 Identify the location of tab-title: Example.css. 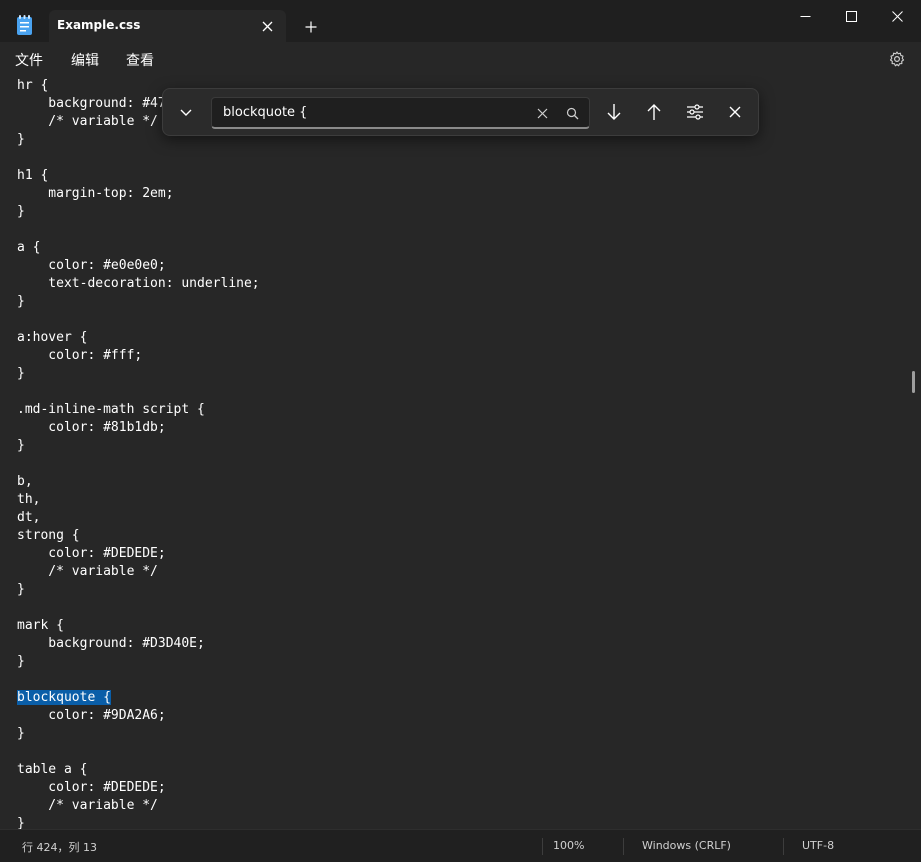
(99, 25).